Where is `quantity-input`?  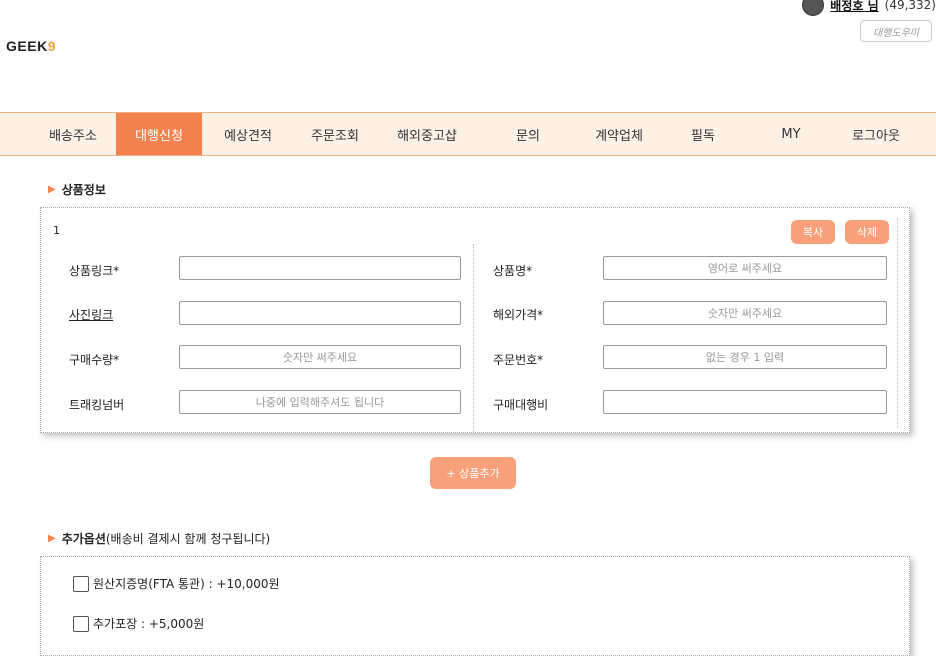
quantity-input is located at coordinates (320, 357).